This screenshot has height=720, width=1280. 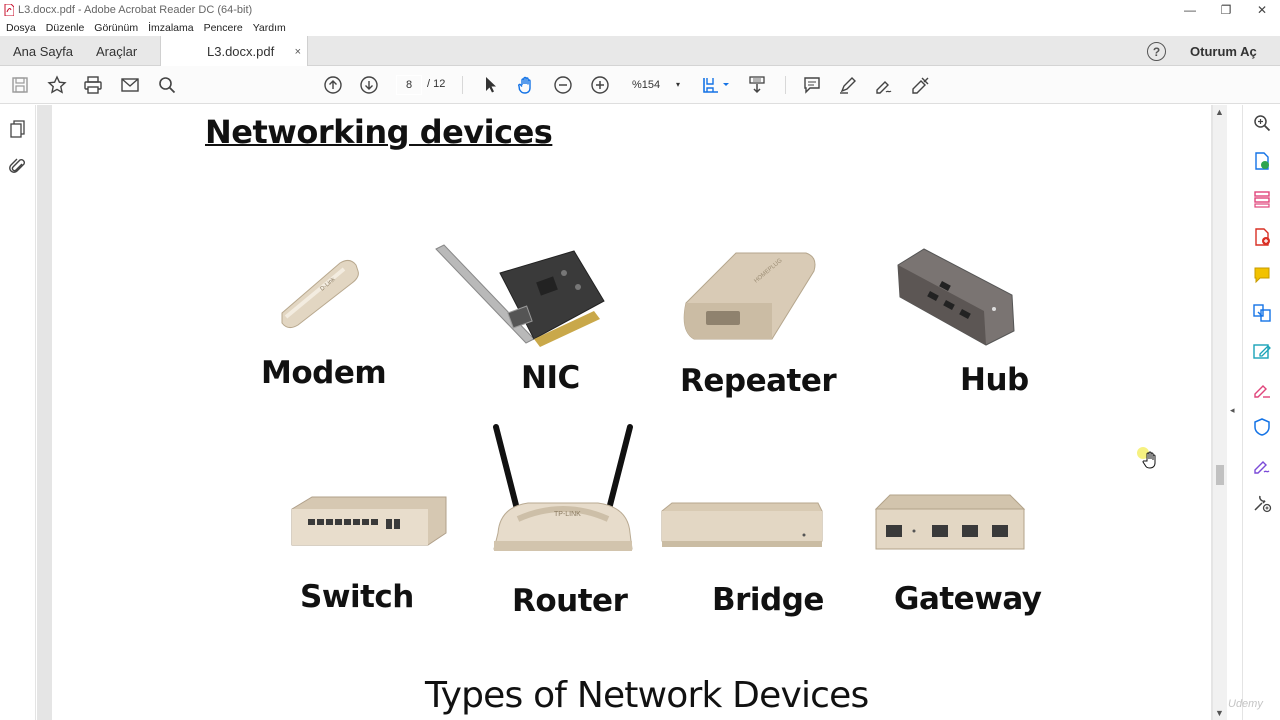 I want to click on device-label-router: Router, so click(x=570, y=601).